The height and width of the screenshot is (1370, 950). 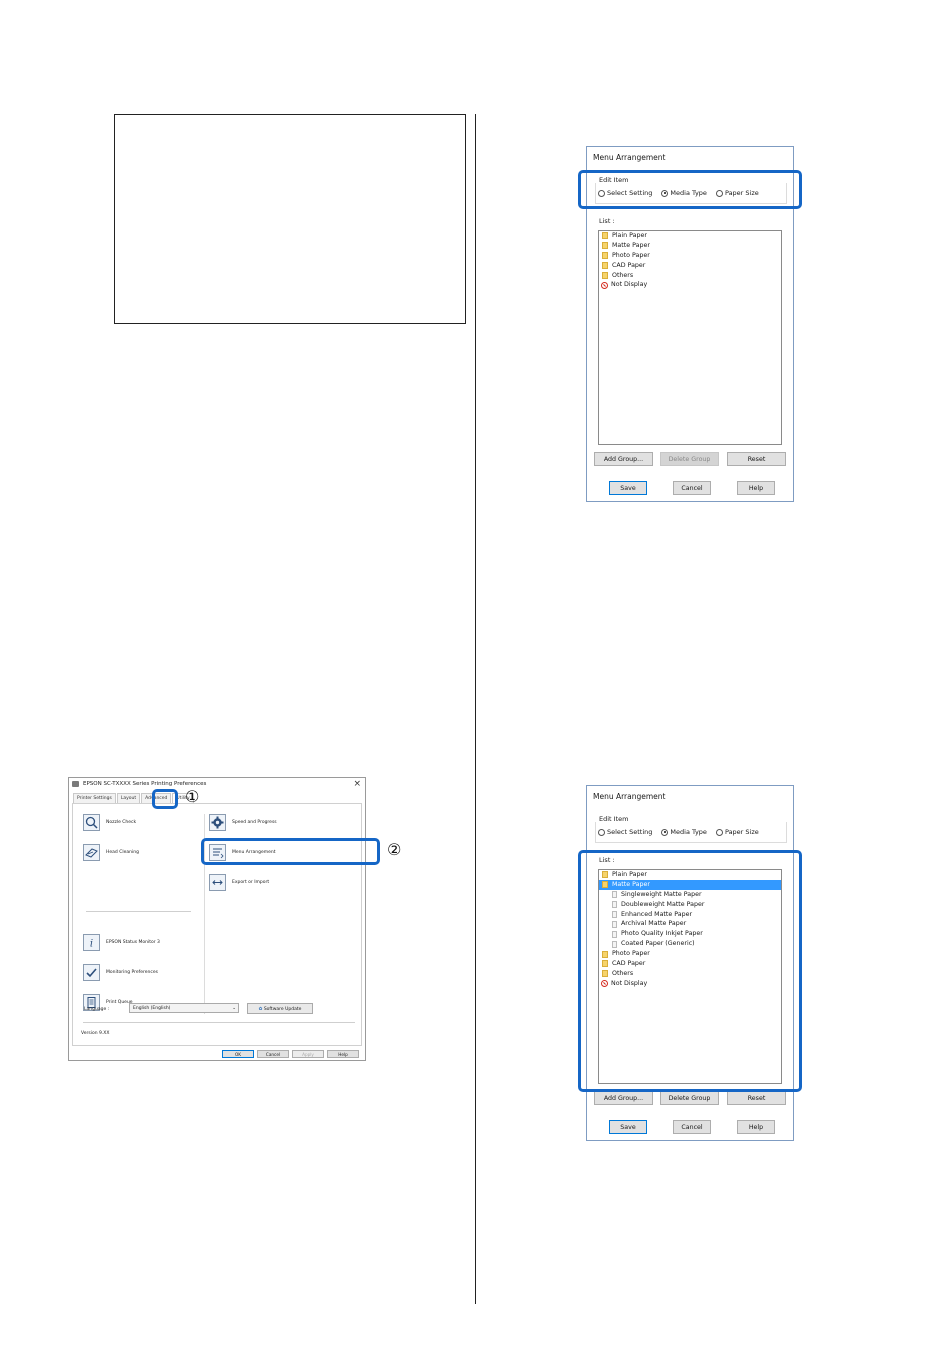 I want to click on list-item: Not Display, so click(x=690, y=285).